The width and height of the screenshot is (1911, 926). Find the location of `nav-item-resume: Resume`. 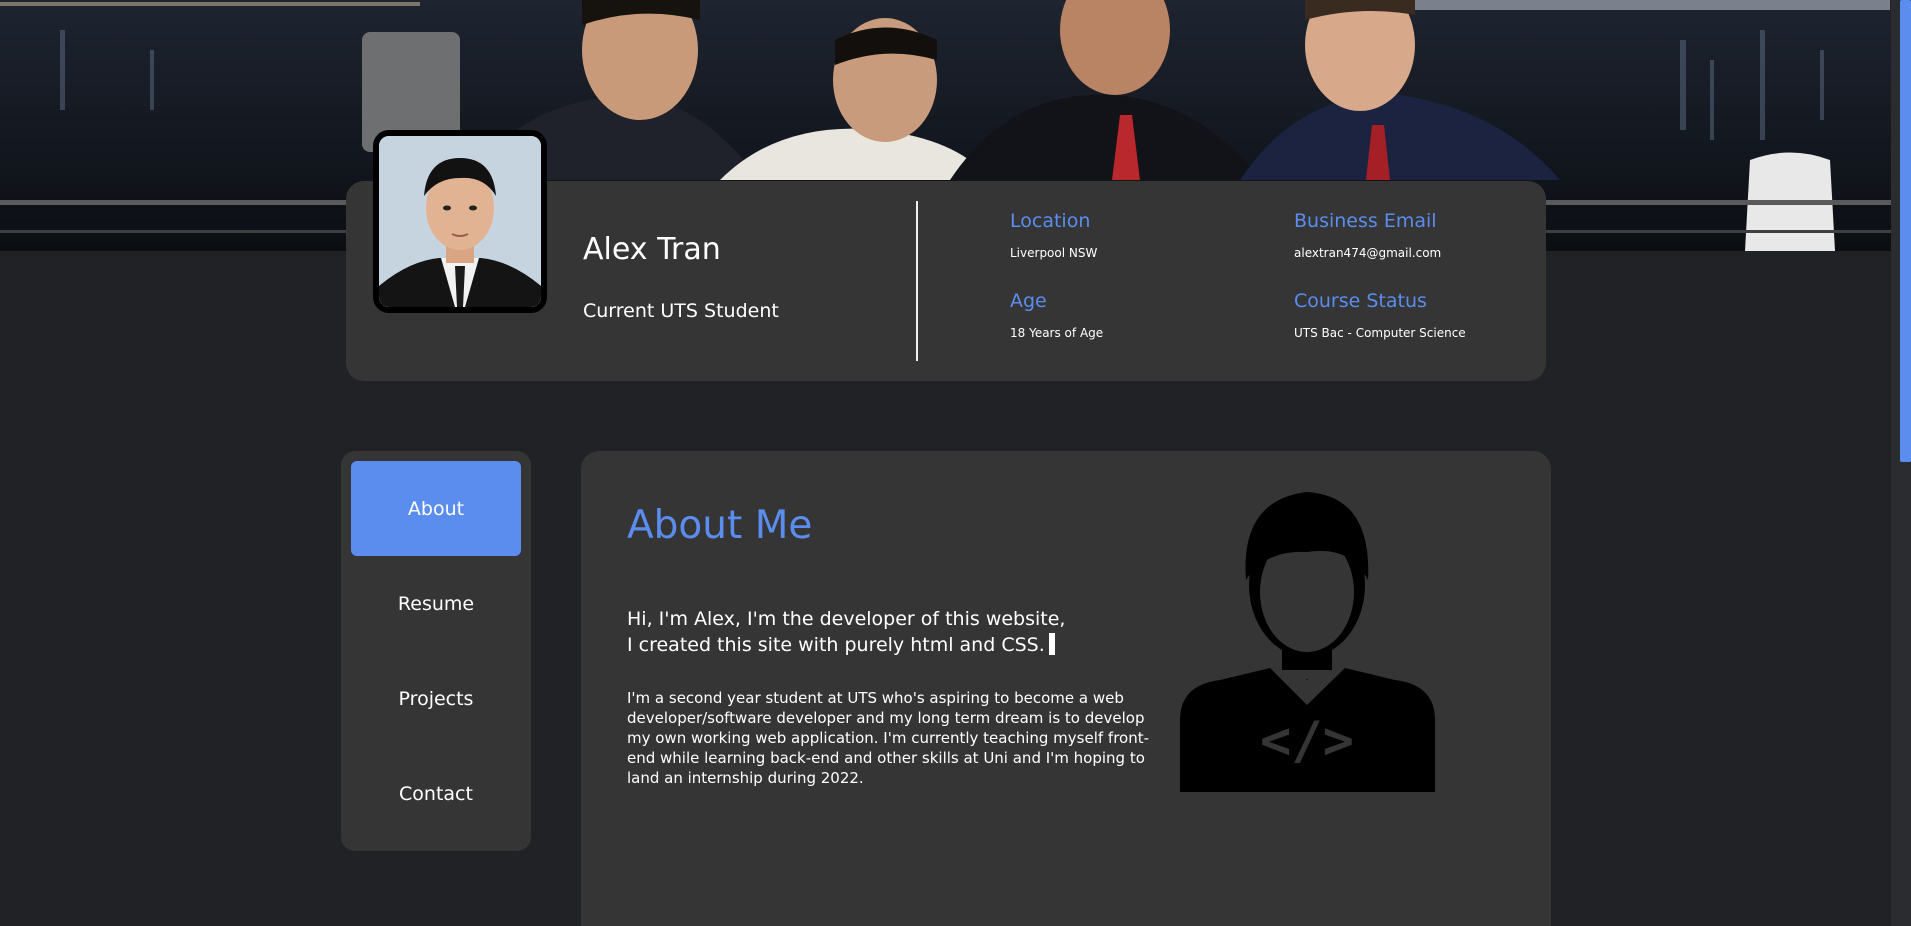

nav-item-resume: Resume is located at coordinates (436, 603).